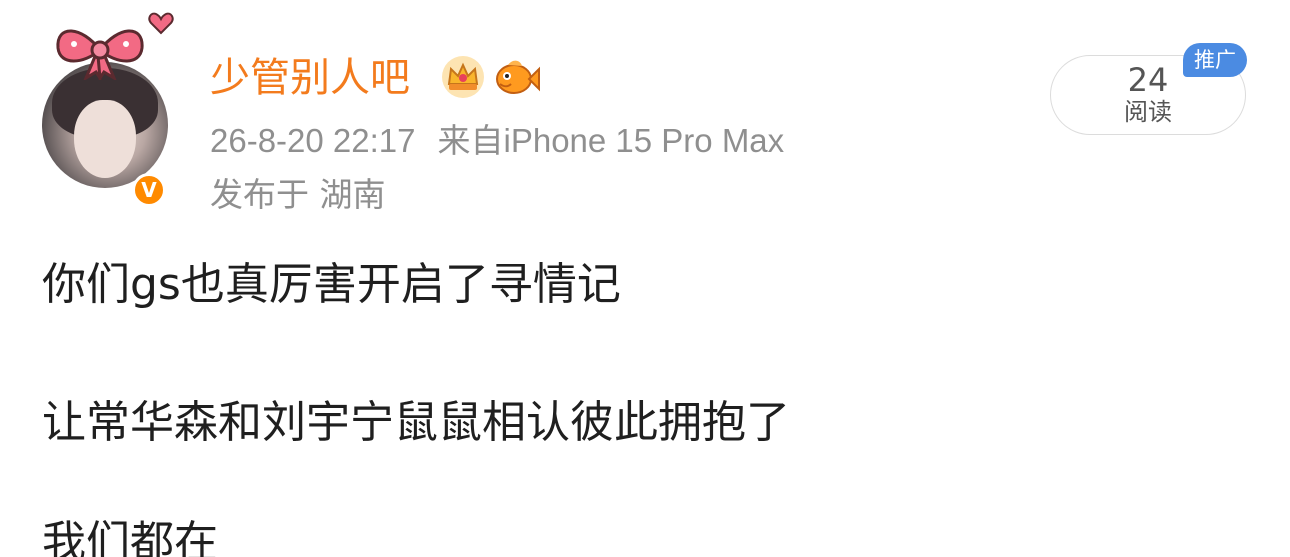  What do you see at coordinates (470, 140) in the screenshot?
I see `source-prefix: 来自` at bounding box center [470, 140].